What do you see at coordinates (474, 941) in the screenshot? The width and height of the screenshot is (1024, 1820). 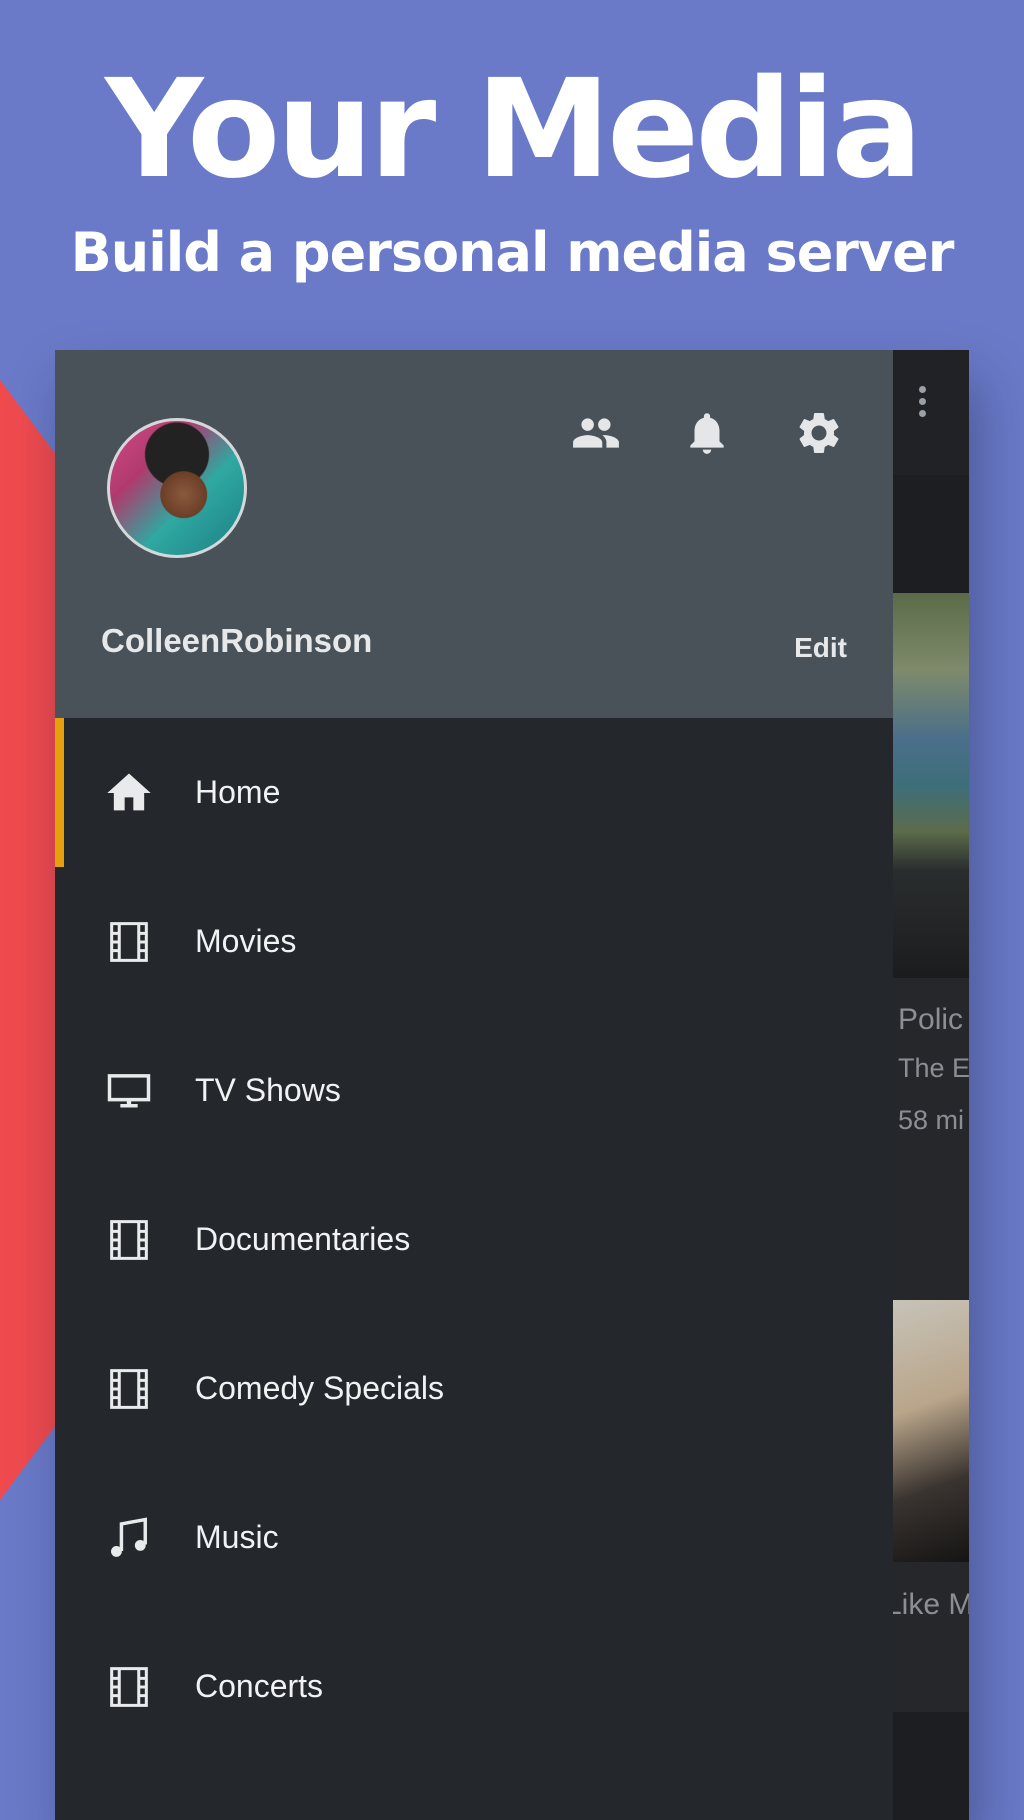 I see `menu-item-movies: Movies` at bounding box center [474, 941].